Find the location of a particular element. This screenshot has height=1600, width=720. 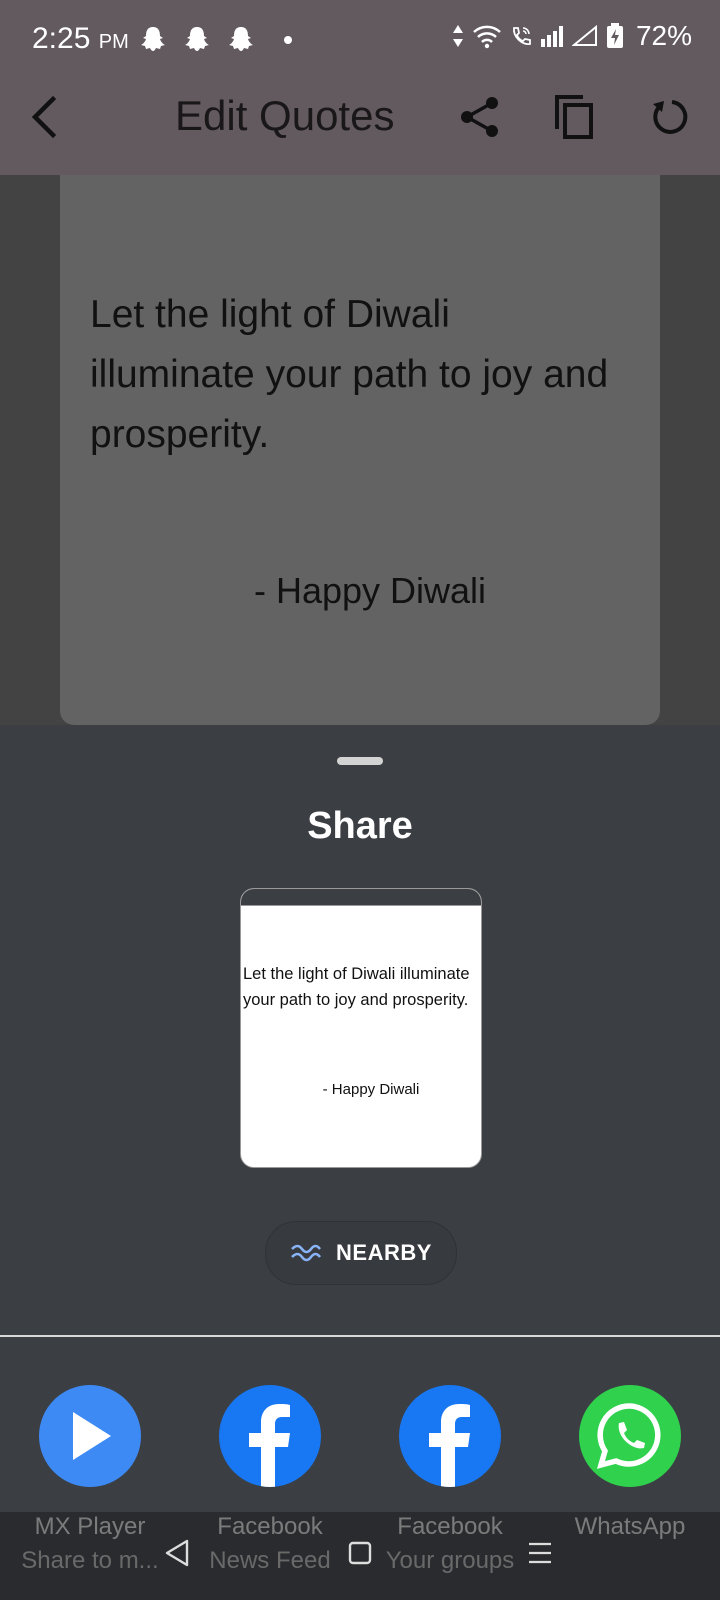

status-time: 2:25 PM is located at coordinates (80, 39).